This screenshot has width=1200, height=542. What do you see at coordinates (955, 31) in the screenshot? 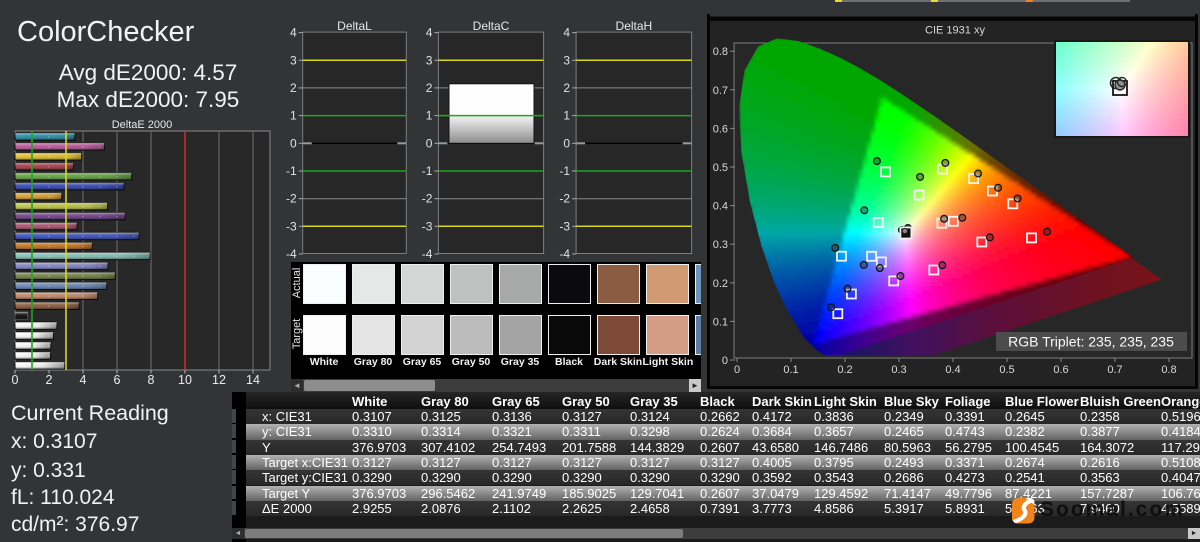
I see `svg-text: CIE 1931 xy` at bounding box center [955, 31].